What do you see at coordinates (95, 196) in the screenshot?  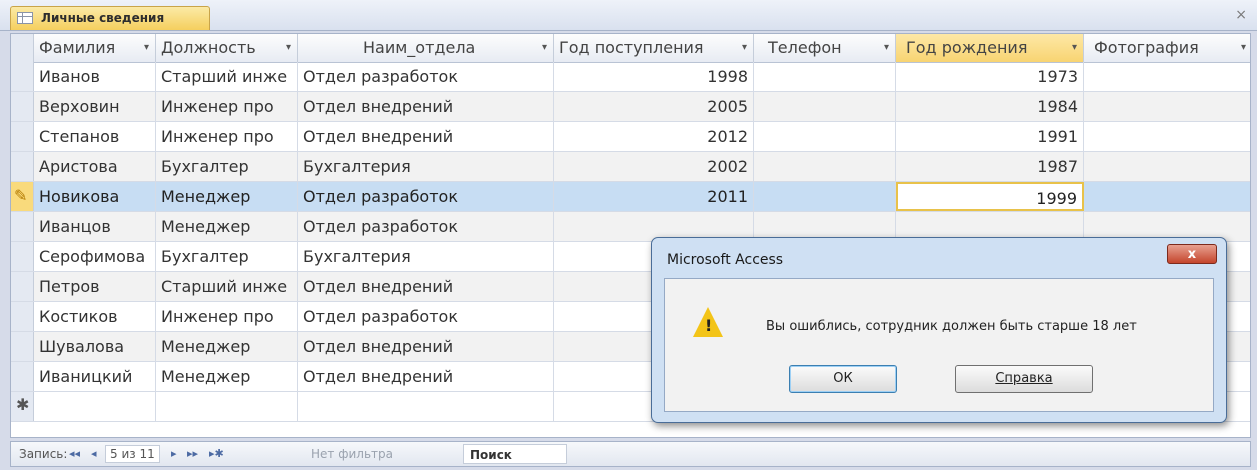 I see `table-cell: Новикова` at bounding box center [95, 196].